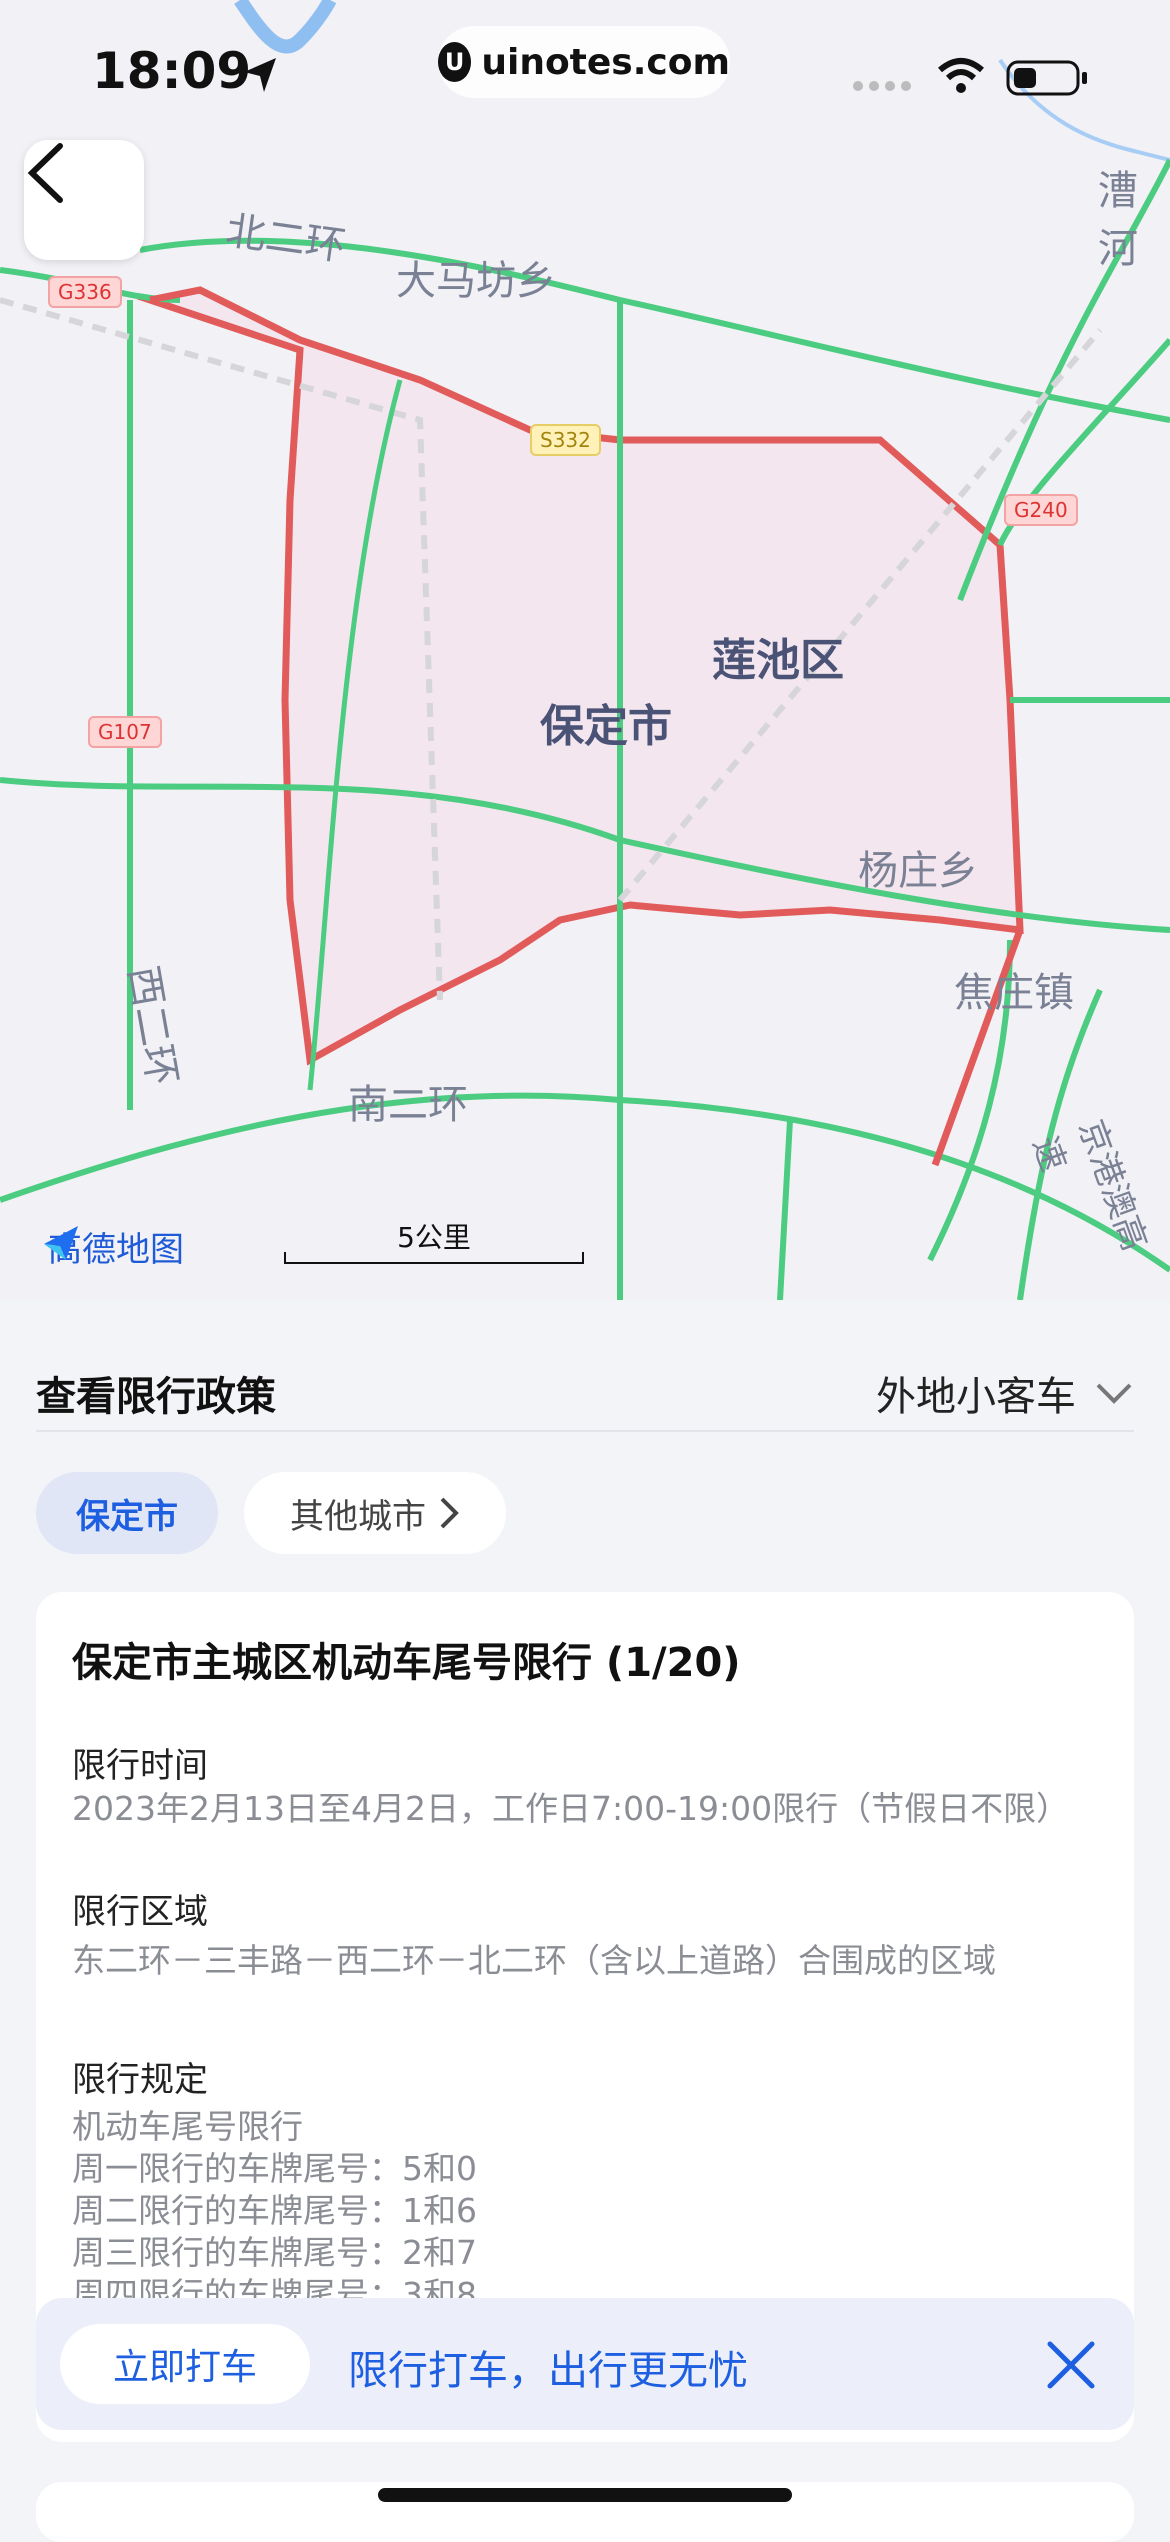 Image resolution: width=1170 pixels, height=2542 pixels. Describe the element at coordinates (408, 1105) in the screenshot. I see `map-label-south-ring: 南二环` at that location.